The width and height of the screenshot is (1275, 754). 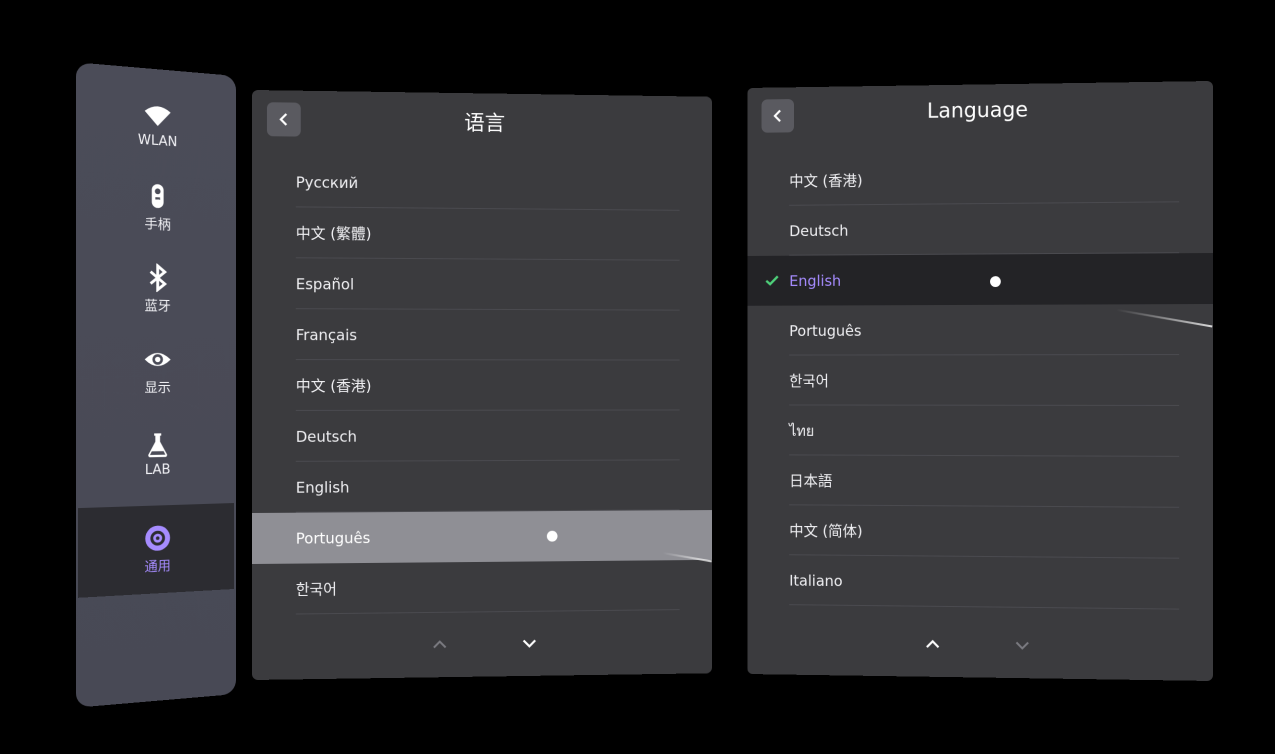 I want to click on language-option: 日本語, so click(x=980, y=481).